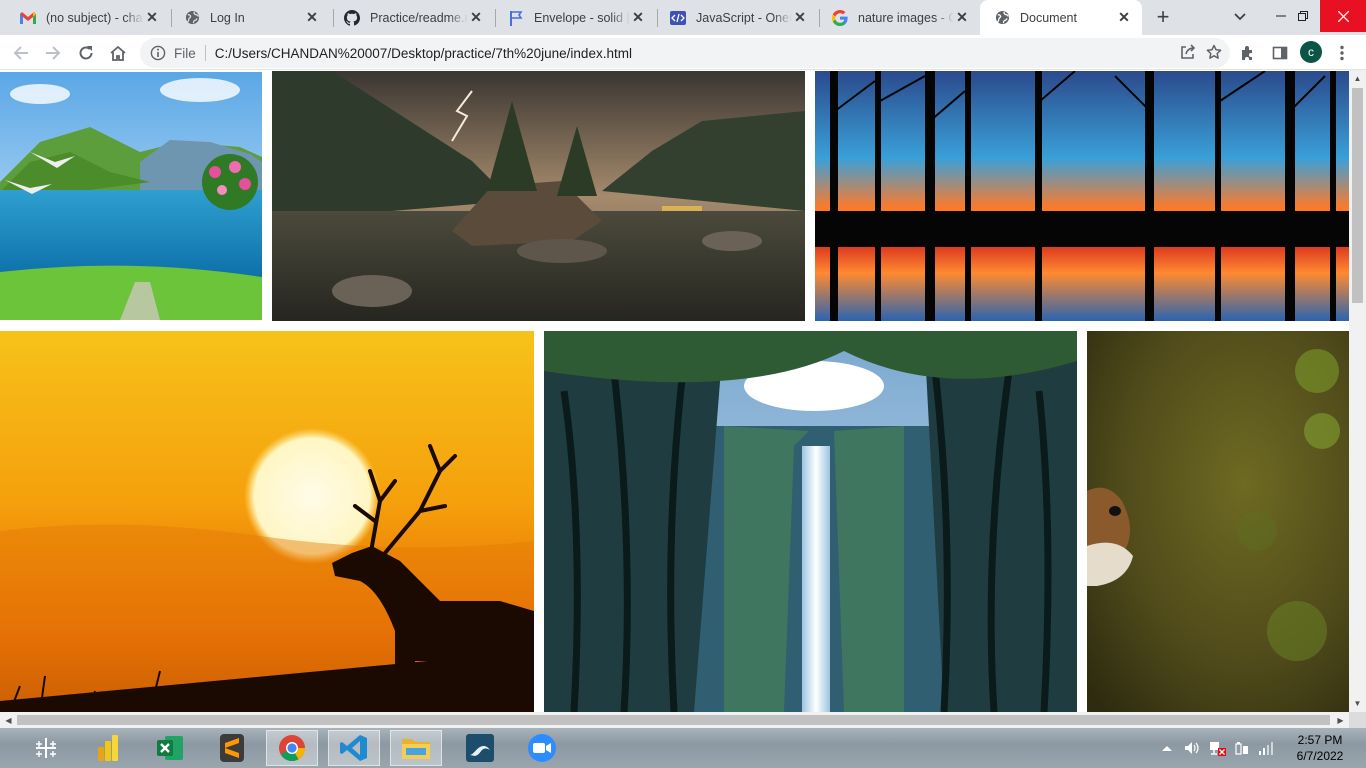 The width and height of the screenshot is (1366, 768). What do you see at coordinates (1320, 748) in the screenshot?
I see `system-clock: 2:57 PM 6/7/2022` at bounding box center [1320, 748].